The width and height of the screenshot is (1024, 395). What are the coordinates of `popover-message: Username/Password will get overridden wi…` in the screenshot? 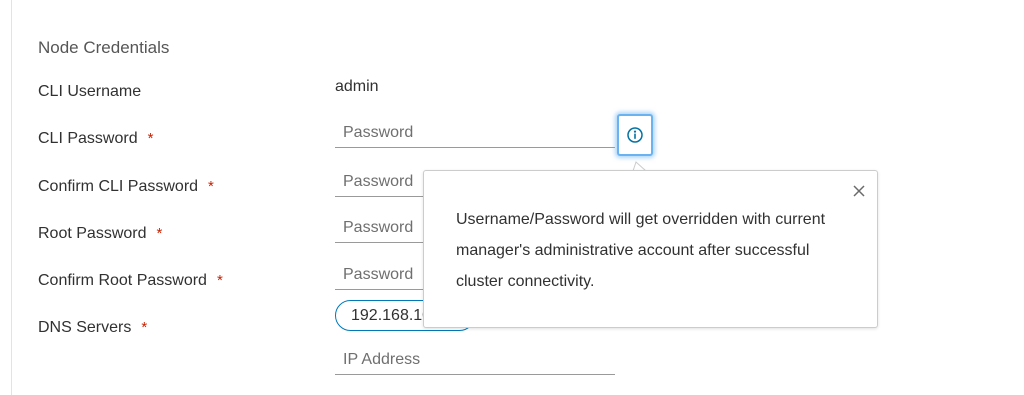 It's located at (641, 250).